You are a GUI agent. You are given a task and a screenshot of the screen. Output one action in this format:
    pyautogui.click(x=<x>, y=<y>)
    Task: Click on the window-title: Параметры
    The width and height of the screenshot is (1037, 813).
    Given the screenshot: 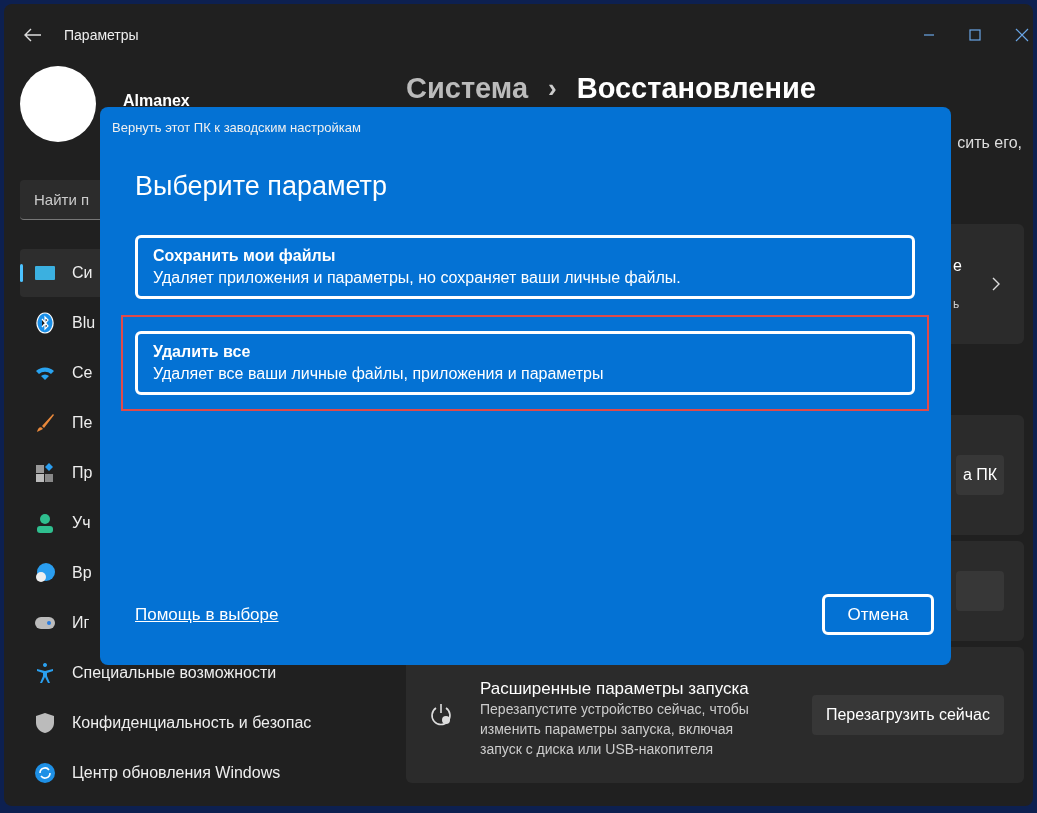 What is the action you would take?
    pyautogui.click(x=101, y=35)
    